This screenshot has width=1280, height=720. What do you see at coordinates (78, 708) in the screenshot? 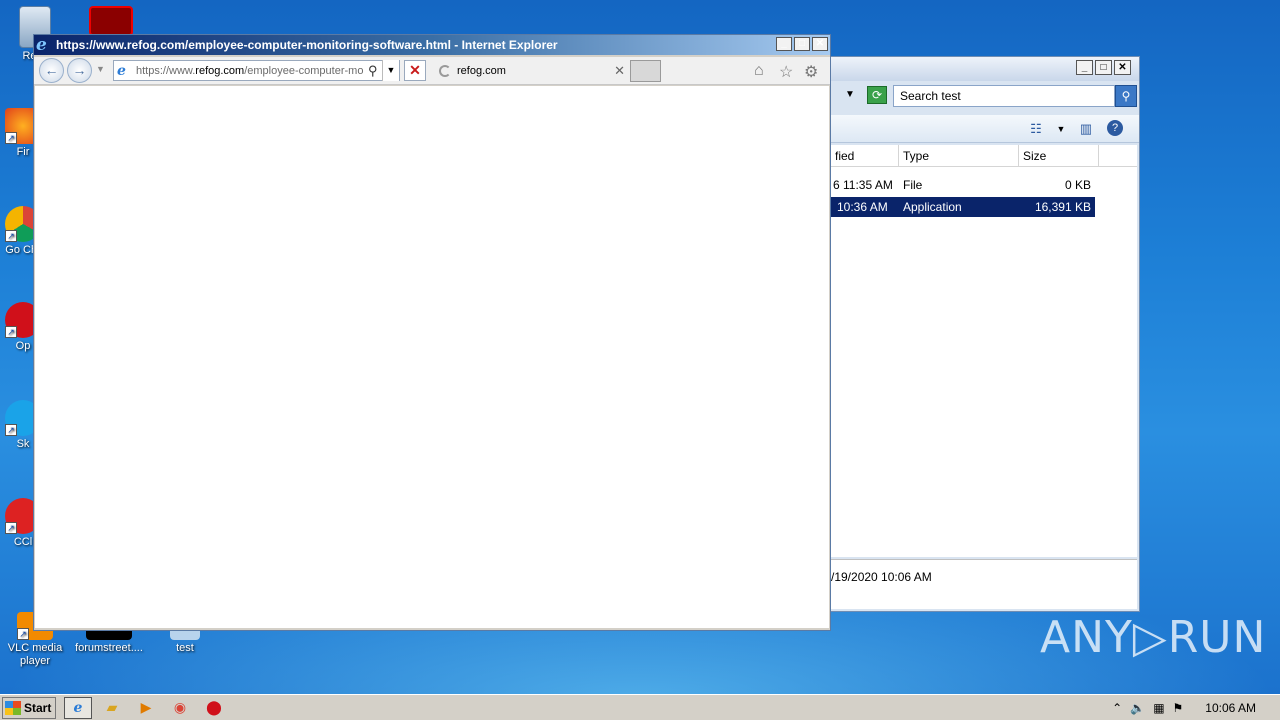
I see `taskbar-ie-icon: e` at bounding box center [78, 708].